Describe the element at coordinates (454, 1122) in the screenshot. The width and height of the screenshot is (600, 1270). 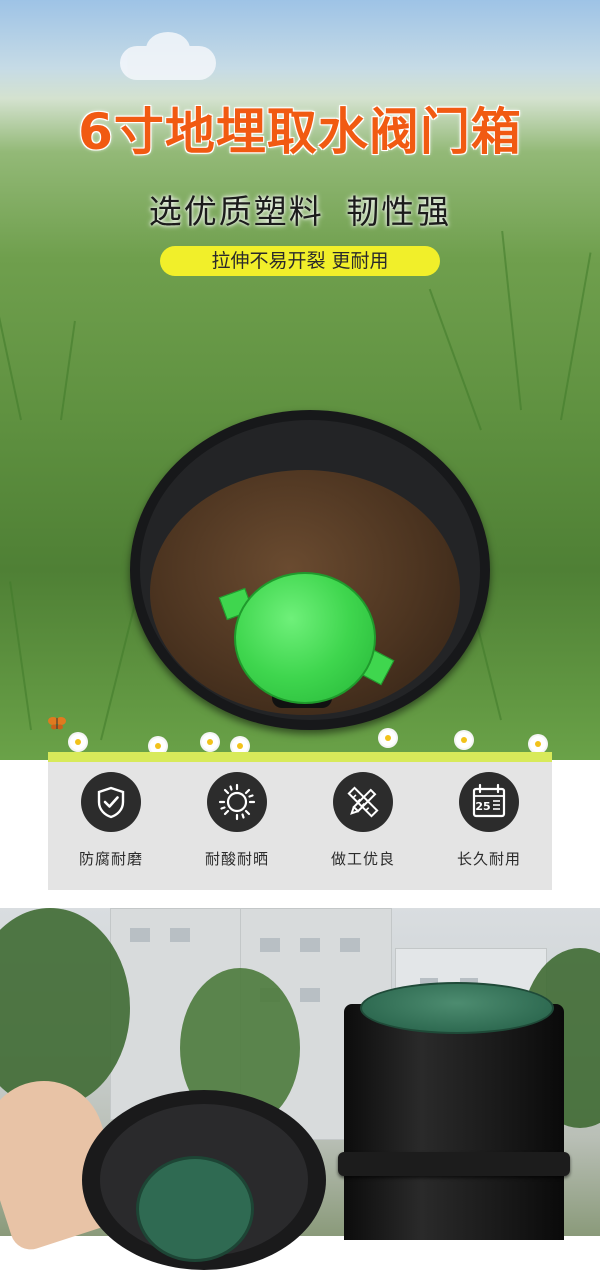
I see `valve-box-body` at that location.